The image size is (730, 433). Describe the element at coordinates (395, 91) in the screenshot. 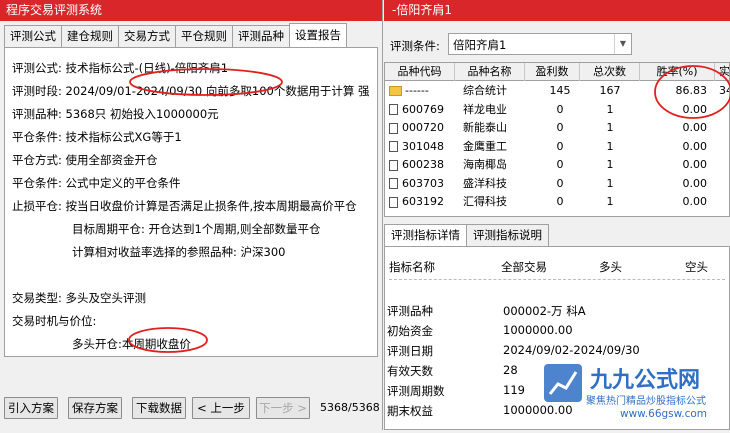

I see `folder-icon` at that location.